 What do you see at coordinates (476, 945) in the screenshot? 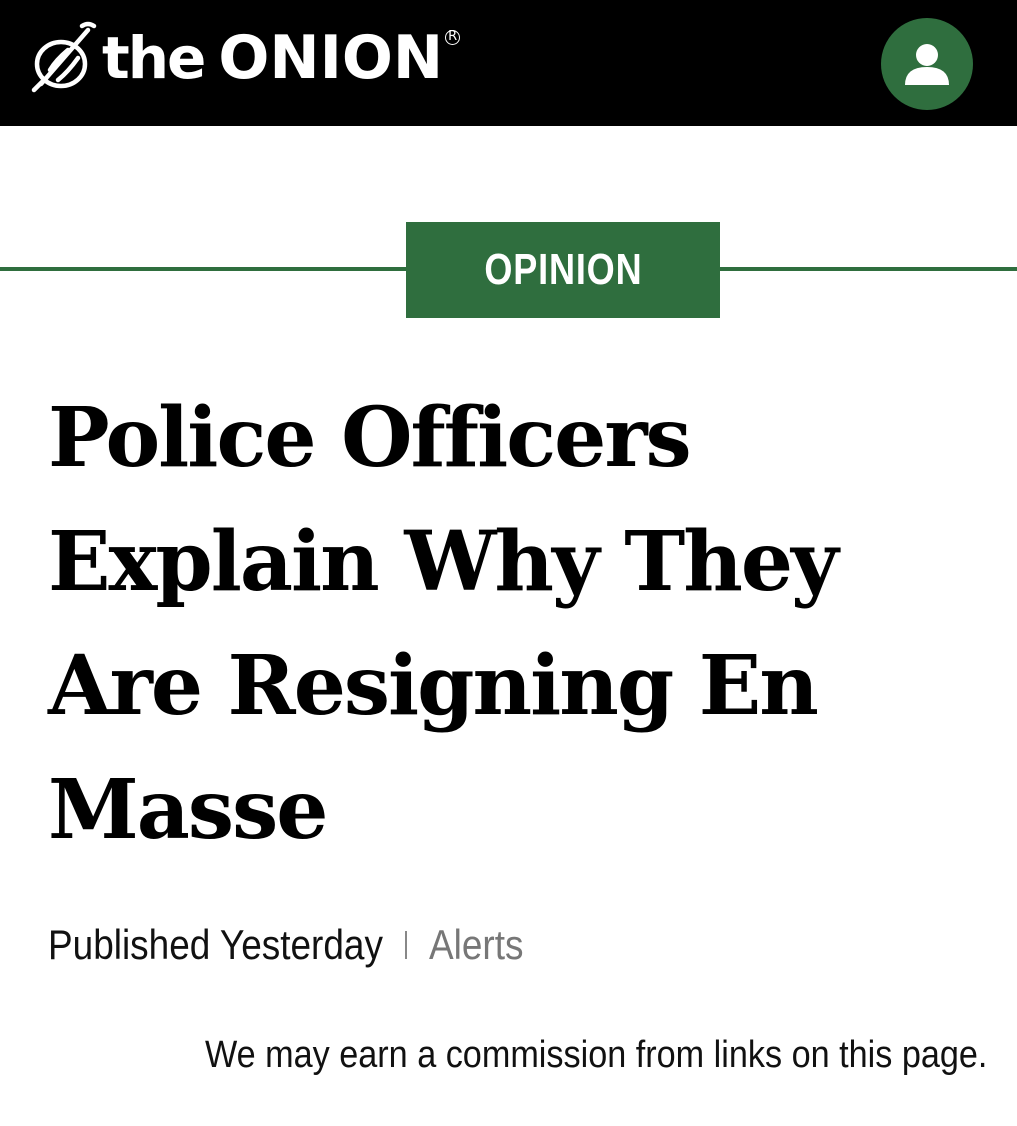
I see `alerts-link: Alerts` at bounding box center [476, 945].